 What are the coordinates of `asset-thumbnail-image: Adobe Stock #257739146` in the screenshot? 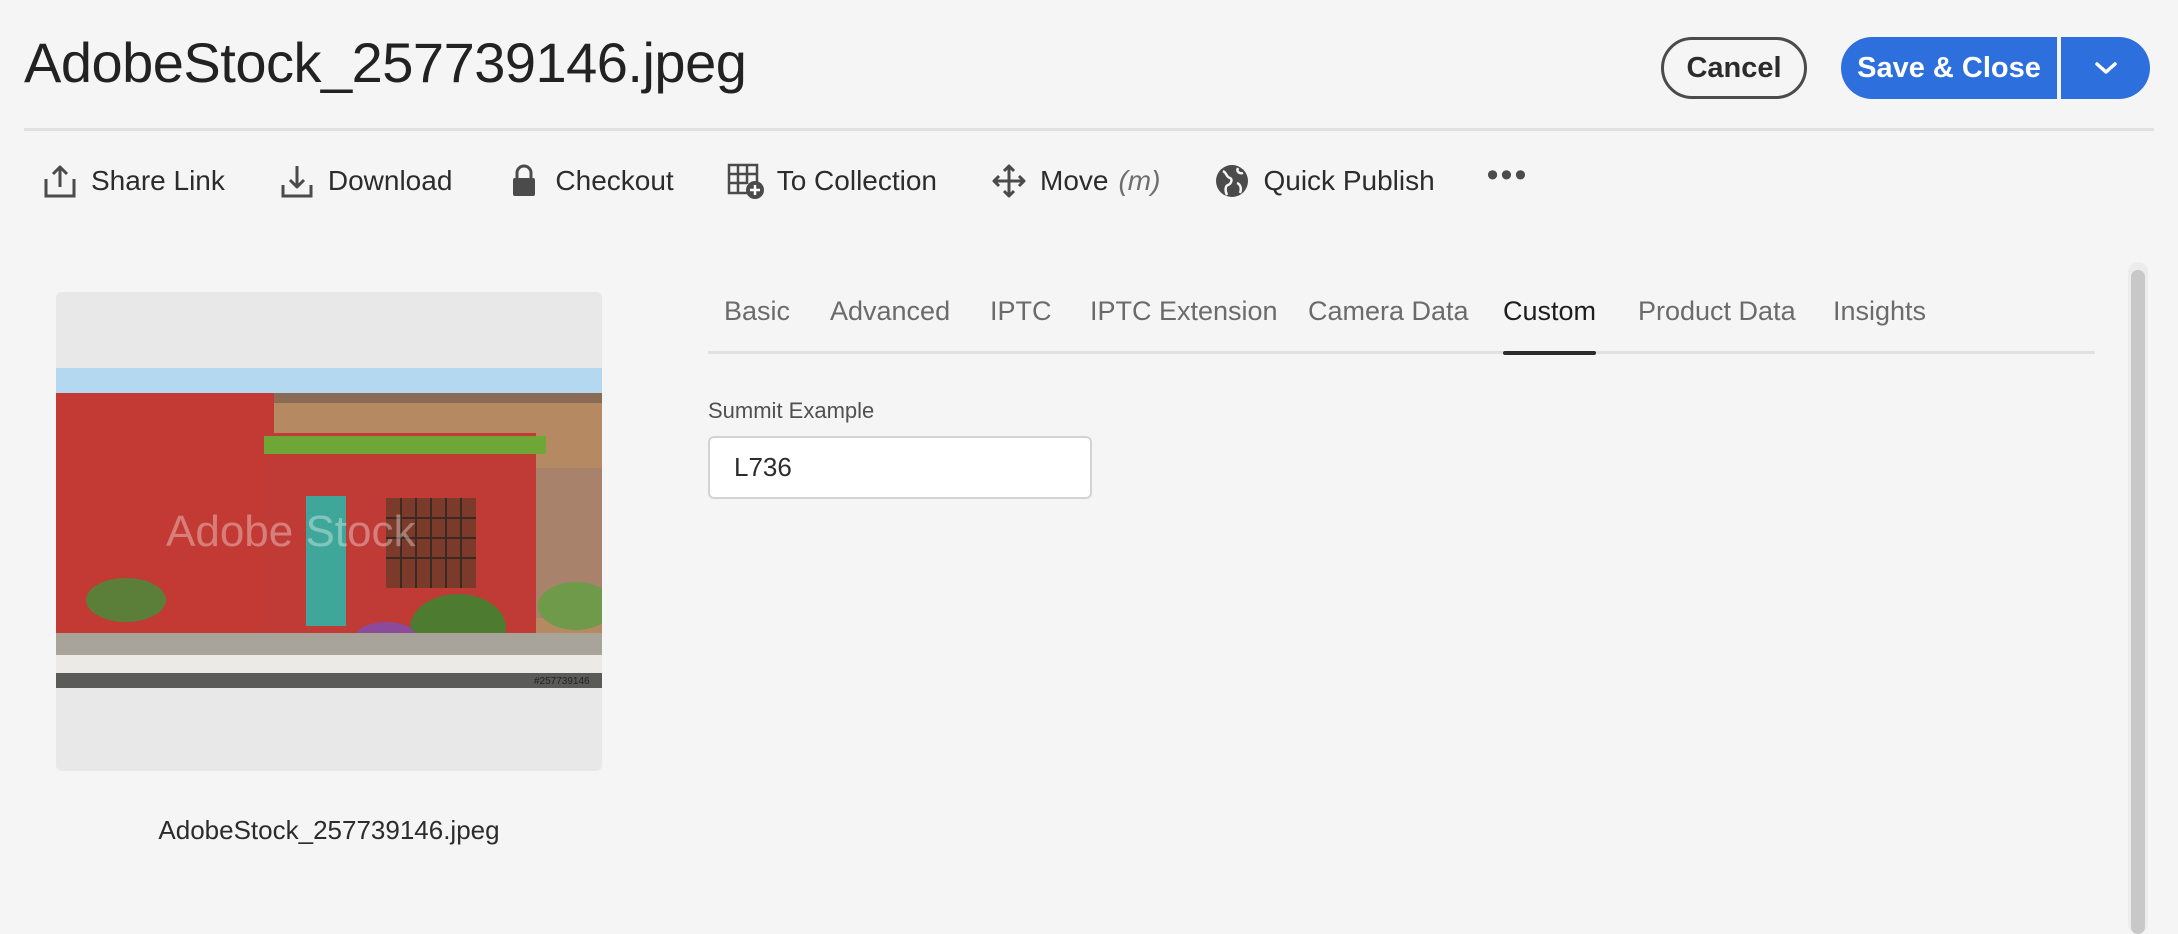 It's located at (329, 528).